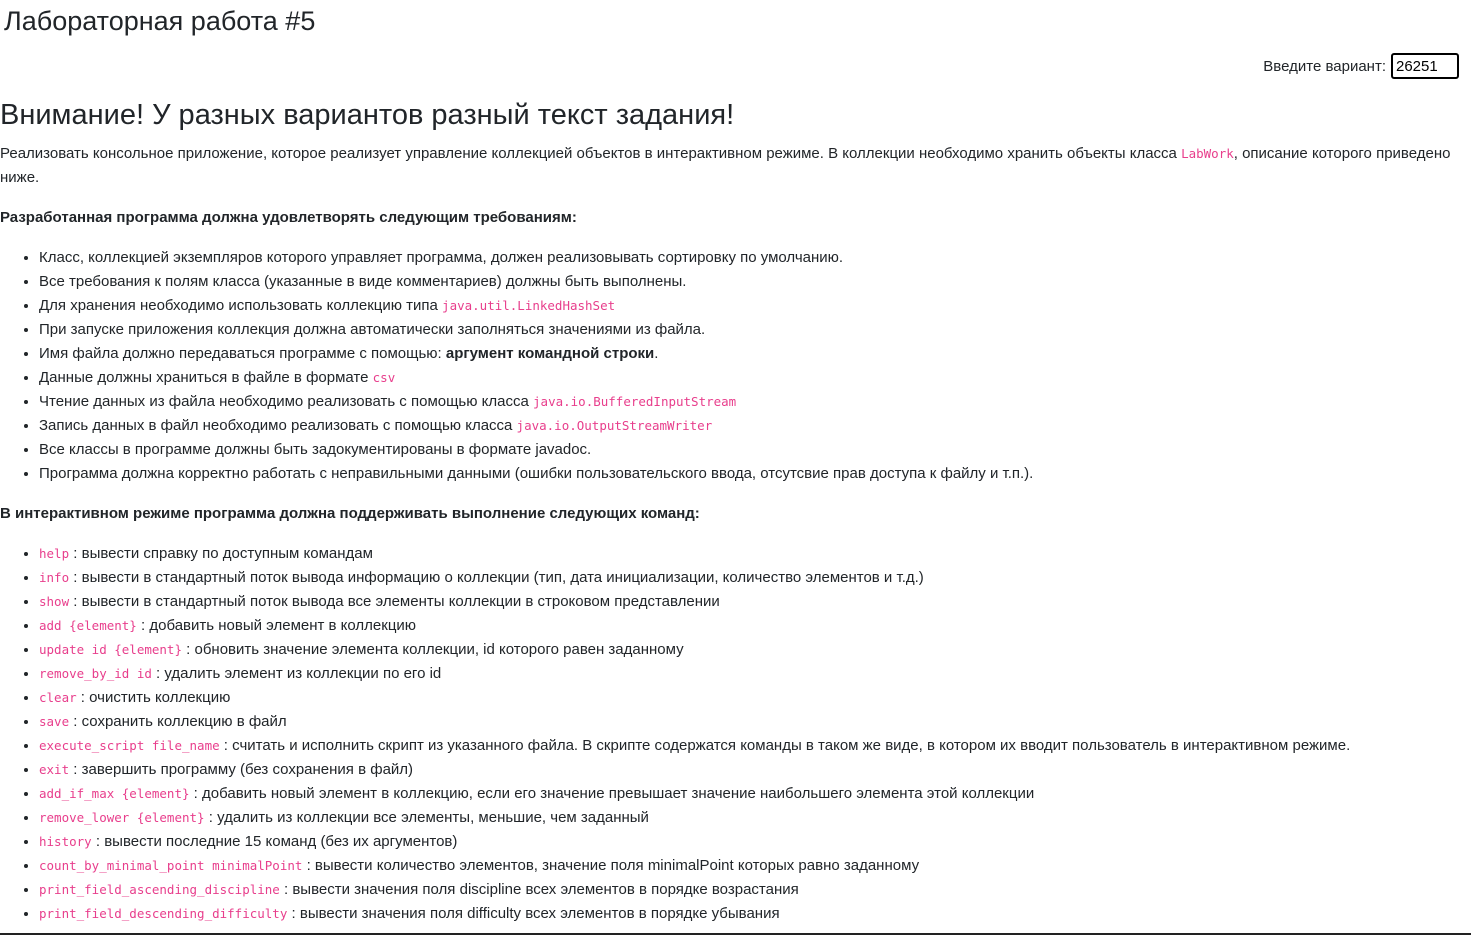  Describe the element at coordinates (122, 817) in the screenshot. I see `command-code: remove_lower {element}` at that location.